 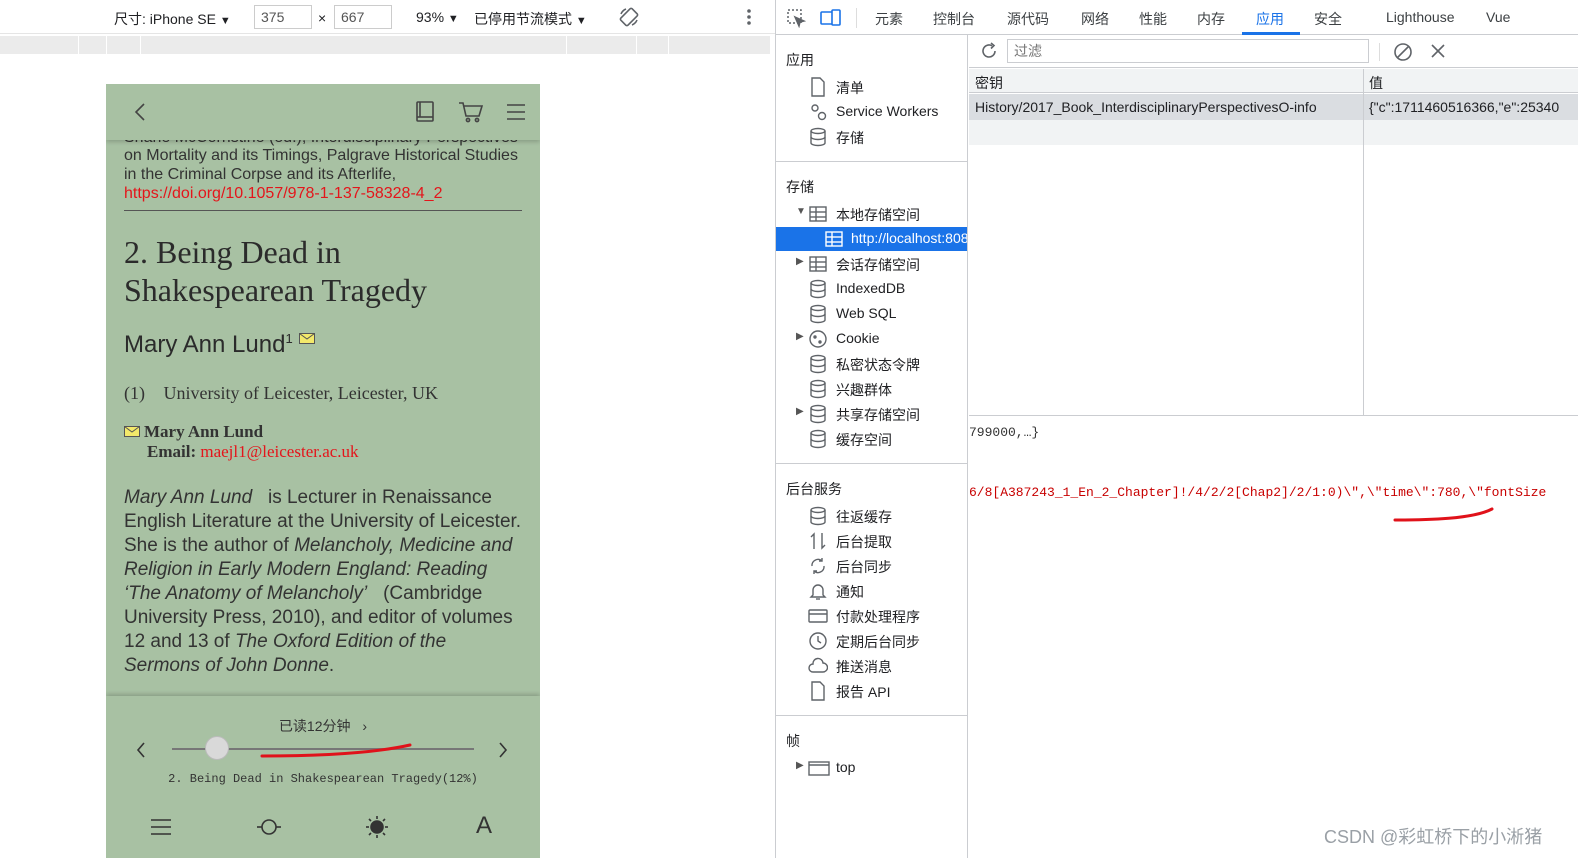 I want to click on previous-chapter-icon, so click(x=141, y=750).